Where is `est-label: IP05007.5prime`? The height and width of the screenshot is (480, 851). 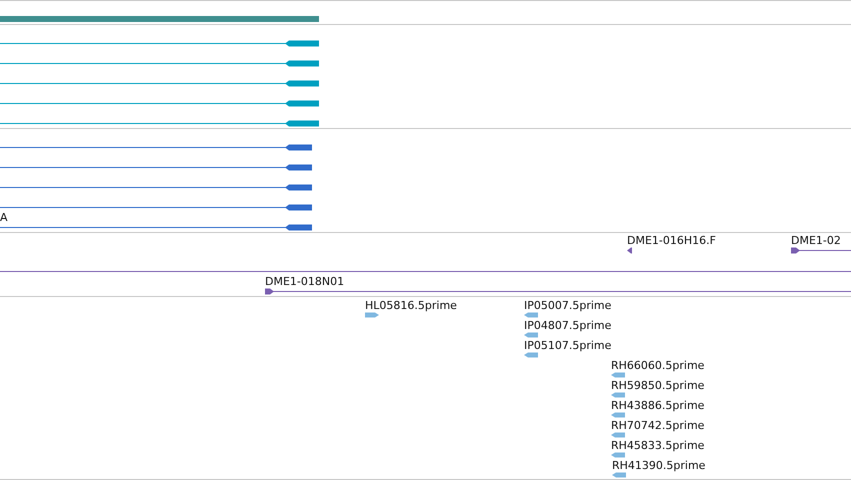 est-label: IP05007.5prime is located at coordinates (568, 305).